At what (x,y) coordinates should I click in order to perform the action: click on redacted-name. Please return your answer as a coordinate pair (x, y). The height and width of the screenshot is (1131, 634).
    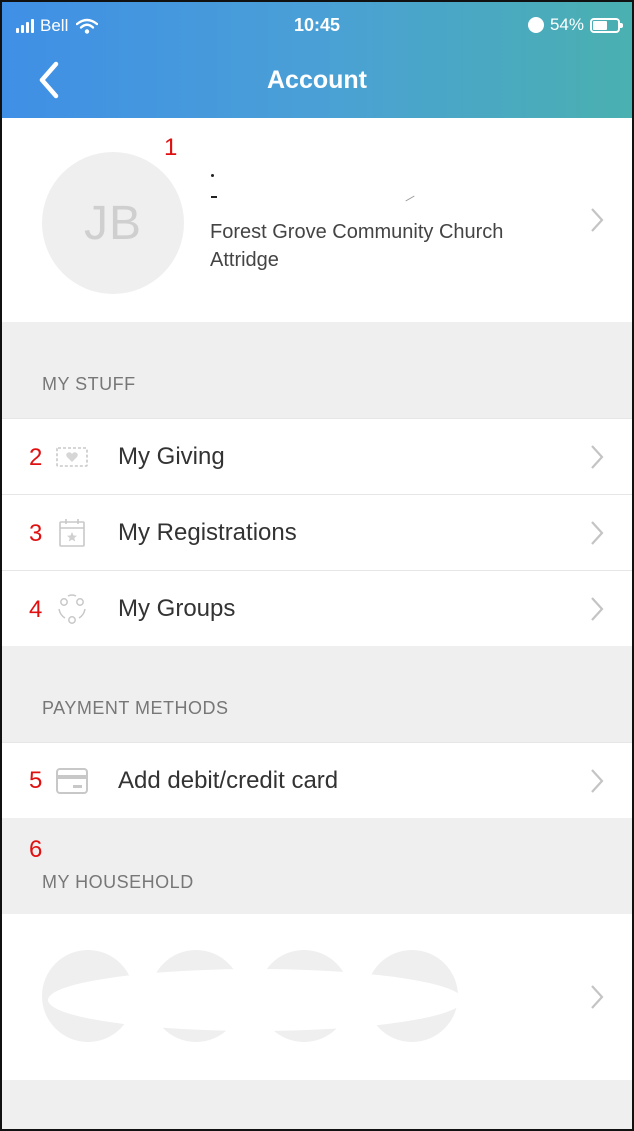
    Looking at the image, I should click on (322, 188).